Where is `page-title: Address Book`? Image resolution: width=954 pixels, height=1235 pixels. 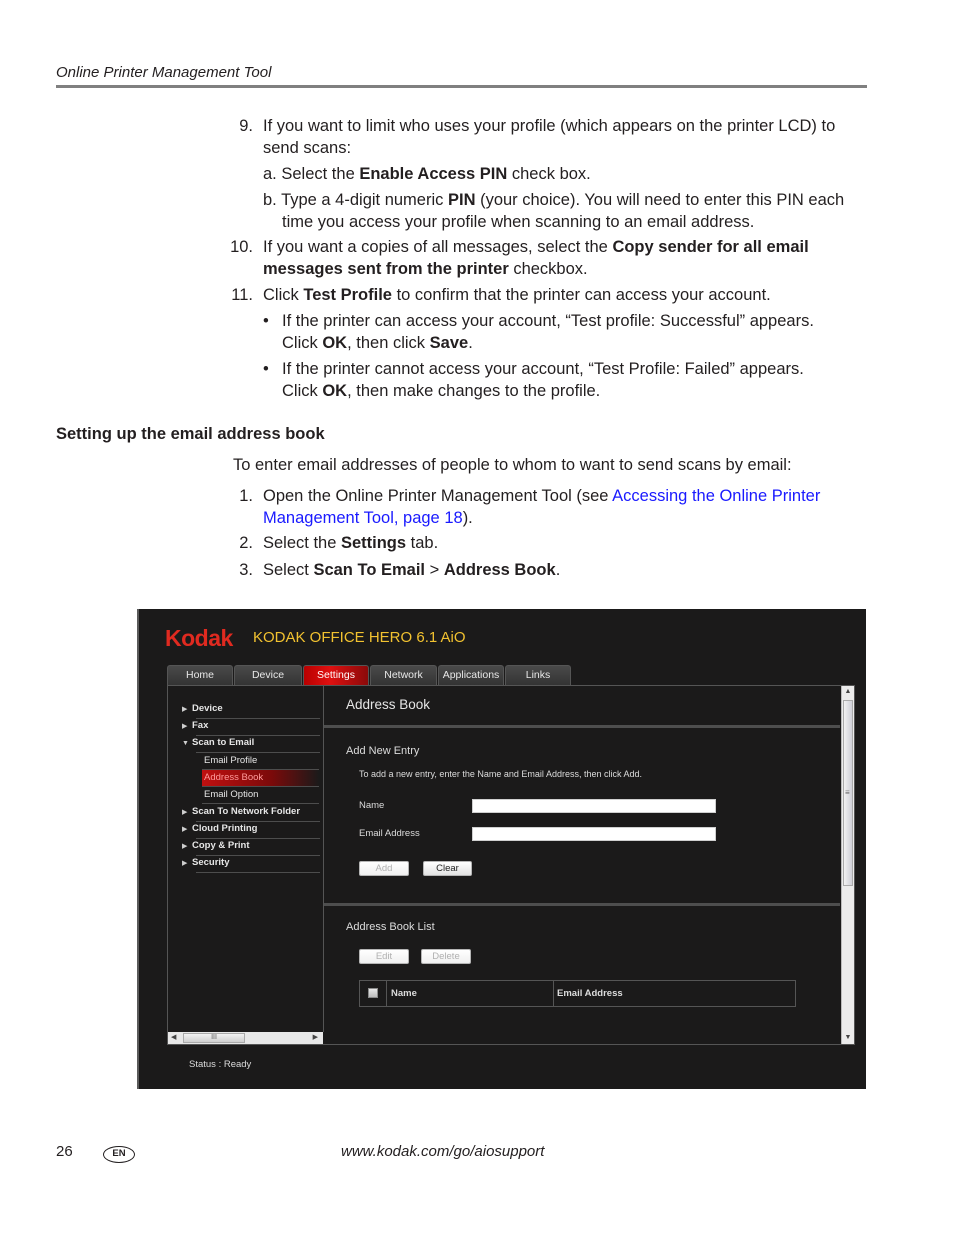 page-title: Address Book is located at coordinates (388, 704).